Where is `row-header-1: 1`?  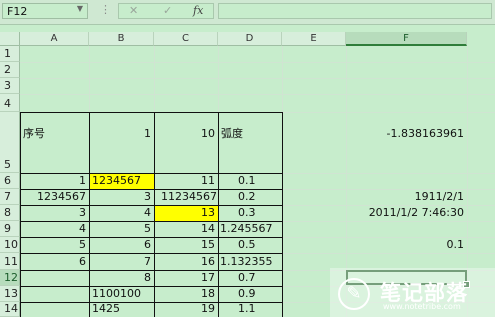 row-header-1: 1 is located at coordinates (10, 54).